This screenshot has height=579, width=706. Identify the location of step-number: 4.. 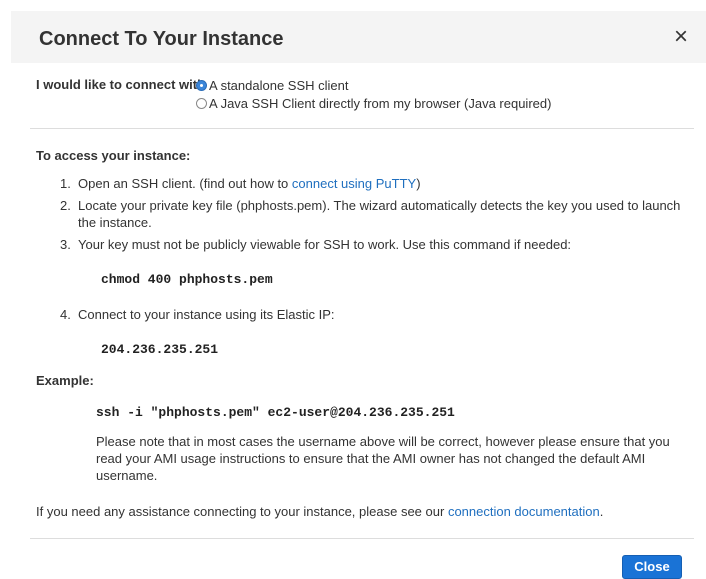
(65, 314).